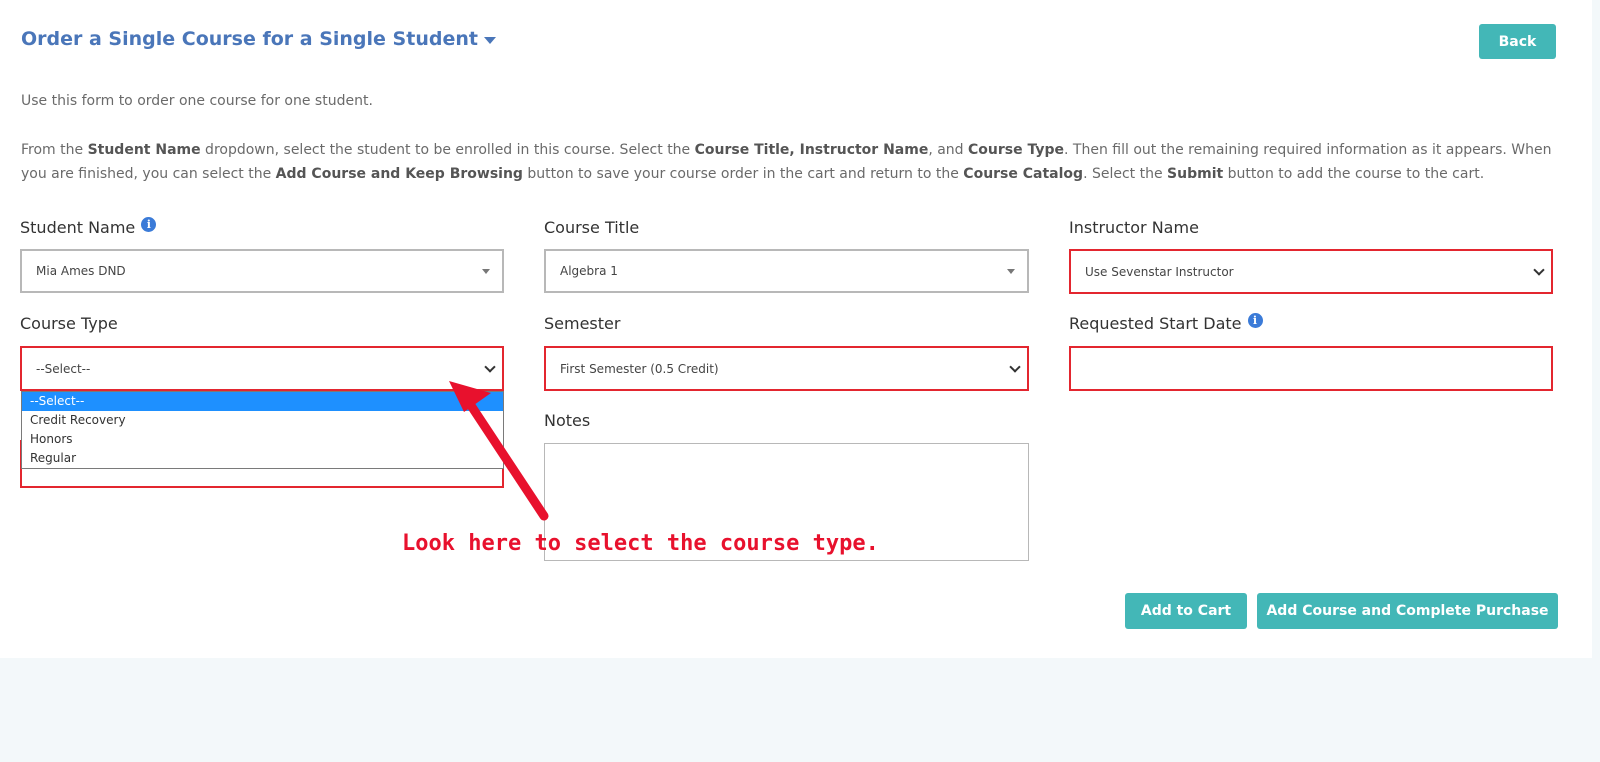 Image resolution: width=1600 pixels, height=762 pixels. Describe the element at coordinates (262, 458) in the screenshot. I see `option-regular: Regular` at that location.